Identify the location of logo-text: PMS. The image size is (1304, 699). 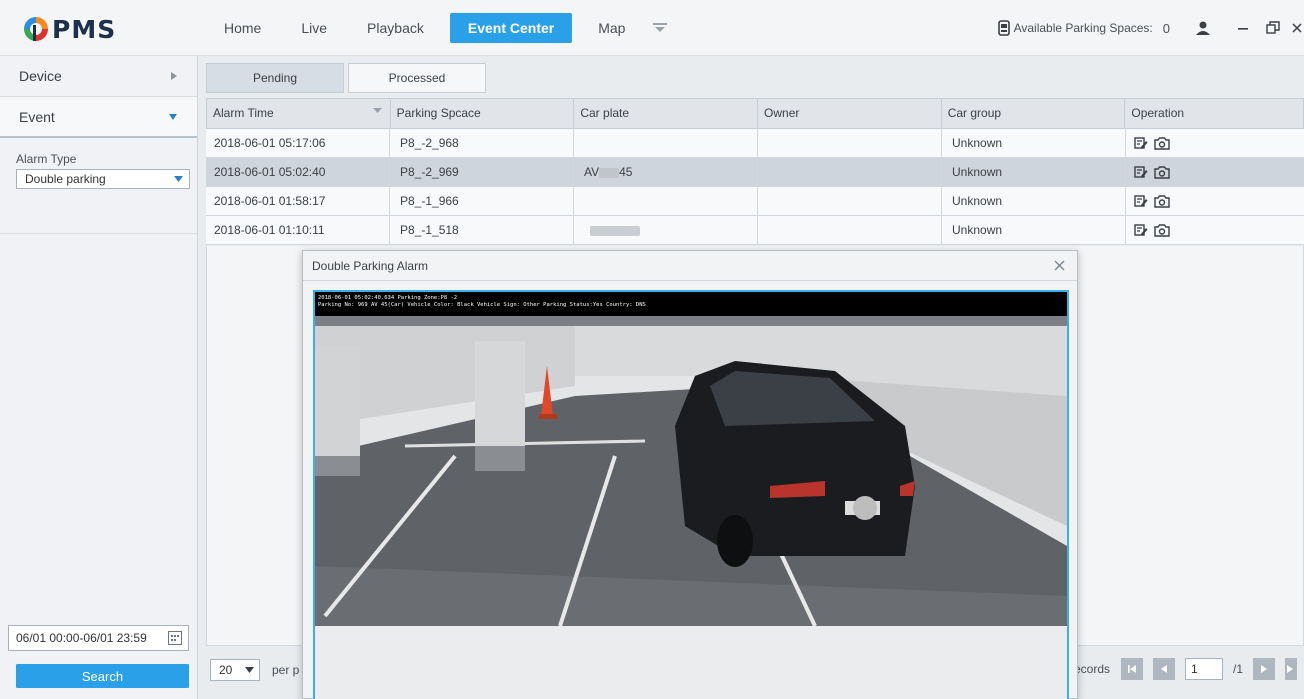
(84, 29).